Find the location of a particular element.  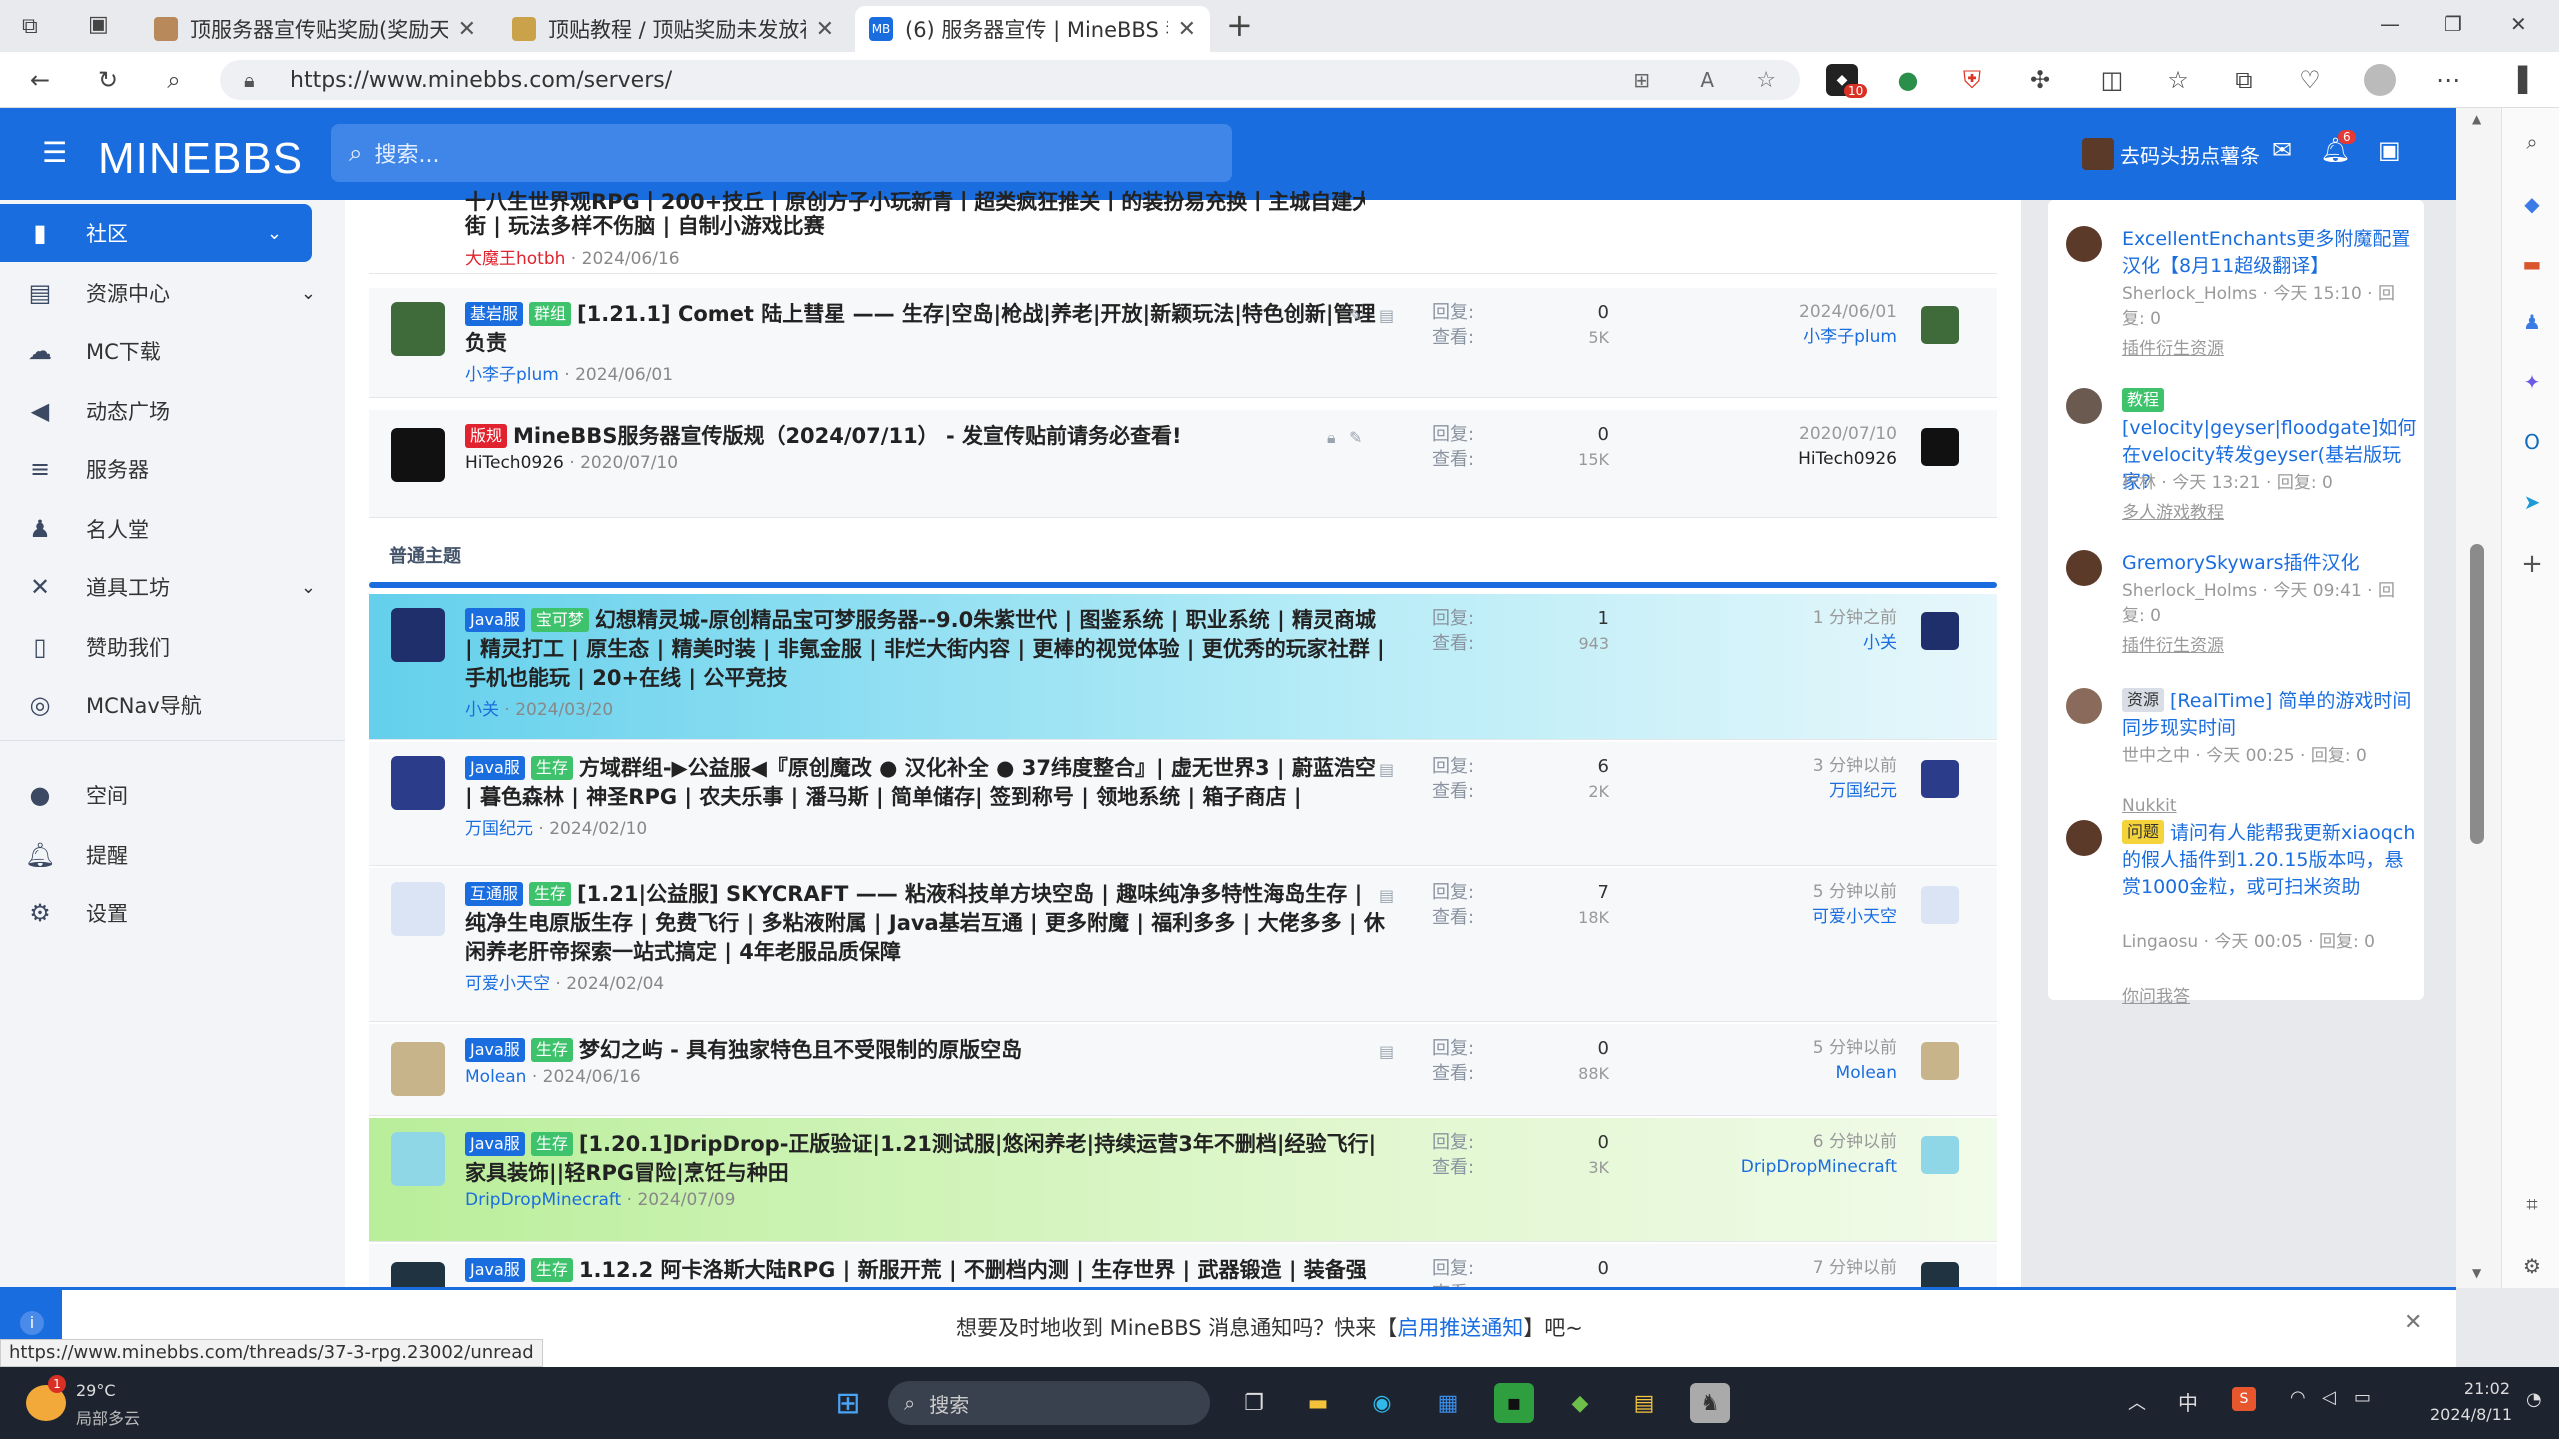

minecraft-launcher-icon: ▪ is located at coordinates (1514, 1403).